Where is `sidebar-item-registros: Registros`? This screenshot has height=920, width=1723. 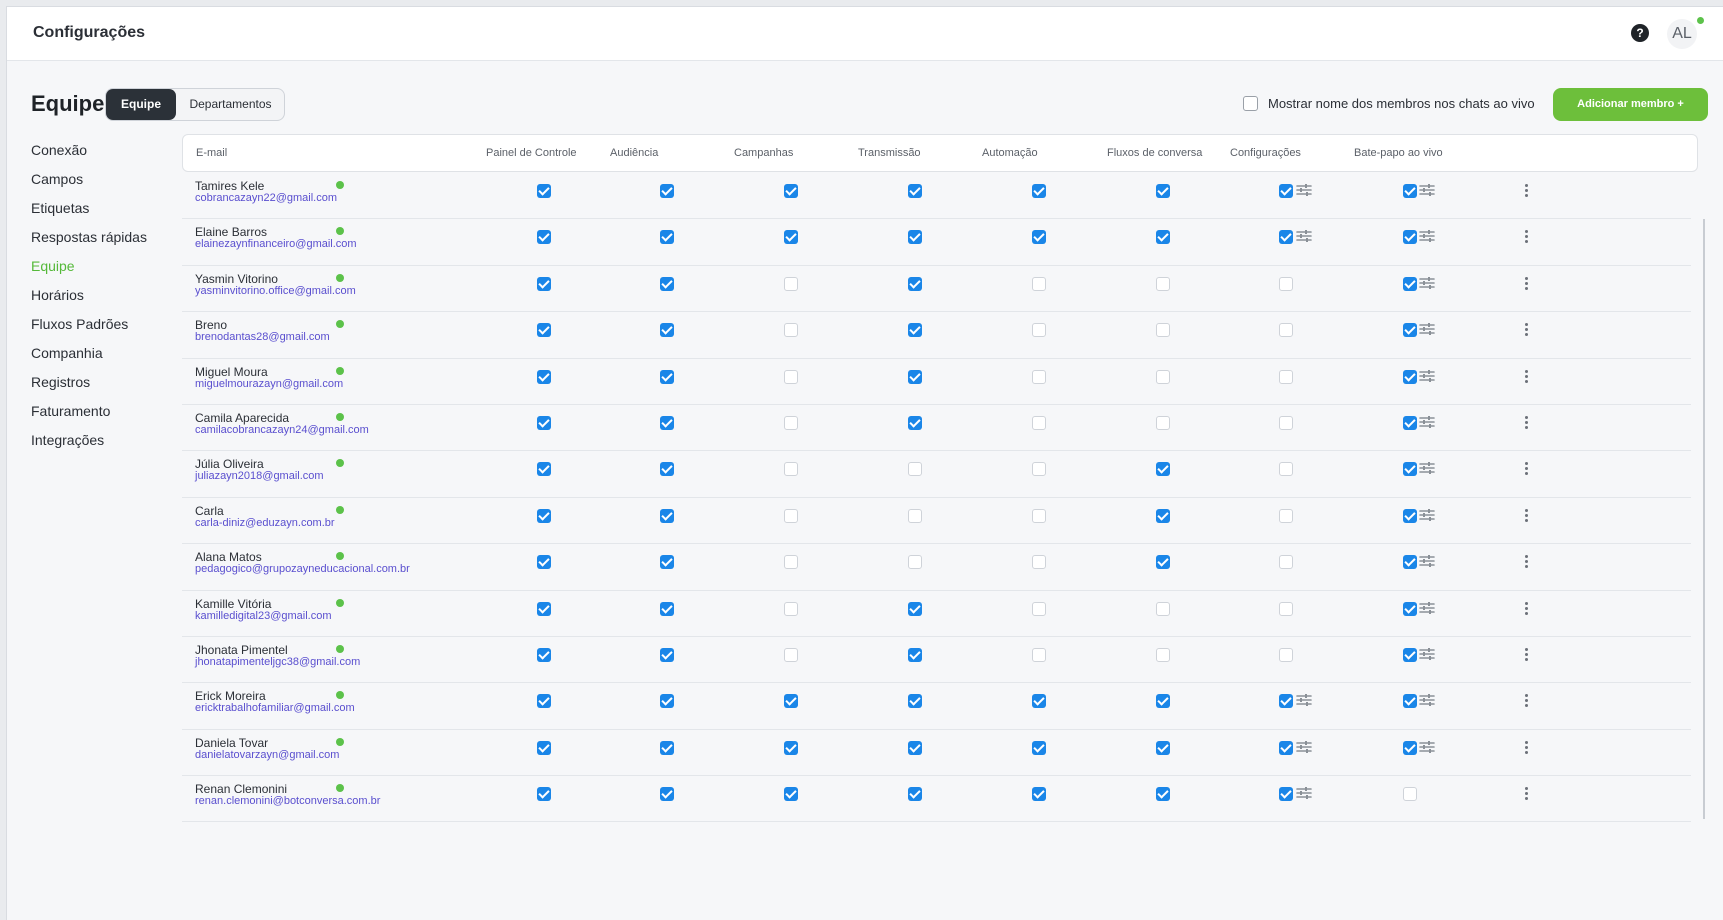 sidebar-item-registros: Registros is located at coordinates (106, 387).